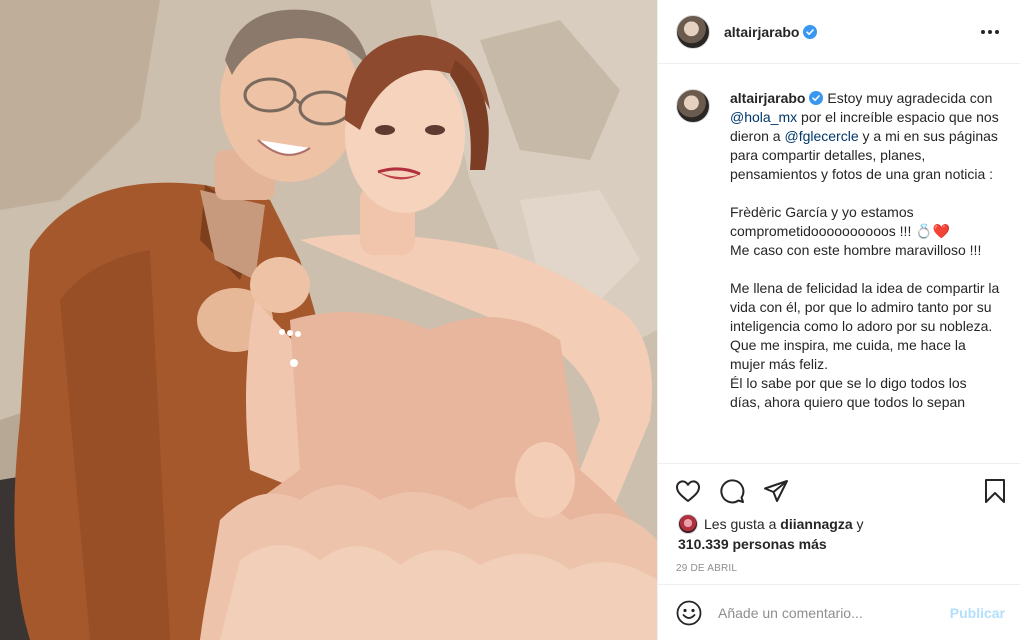 This screenshot has height=640, width=1020. What do you see at coordinates (761, 32) in the screenshot?
I see `username-link: altairjarabo` at bounding box center [761, 32].